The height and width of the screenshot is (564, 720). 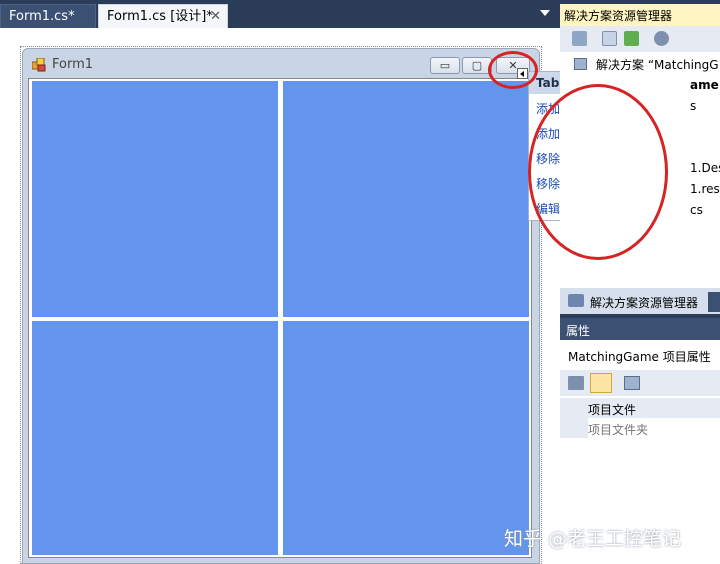 What do you see at coordinates (545, 13) in the screenshot?
I see `tab-dropdown-icon` at bounding box center [545, 13].